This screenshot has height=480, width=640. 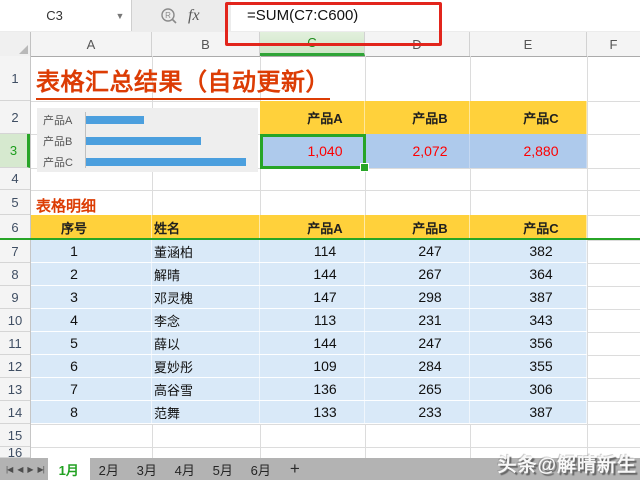 I want to click on cell: 2, so click(x=91, y=274).